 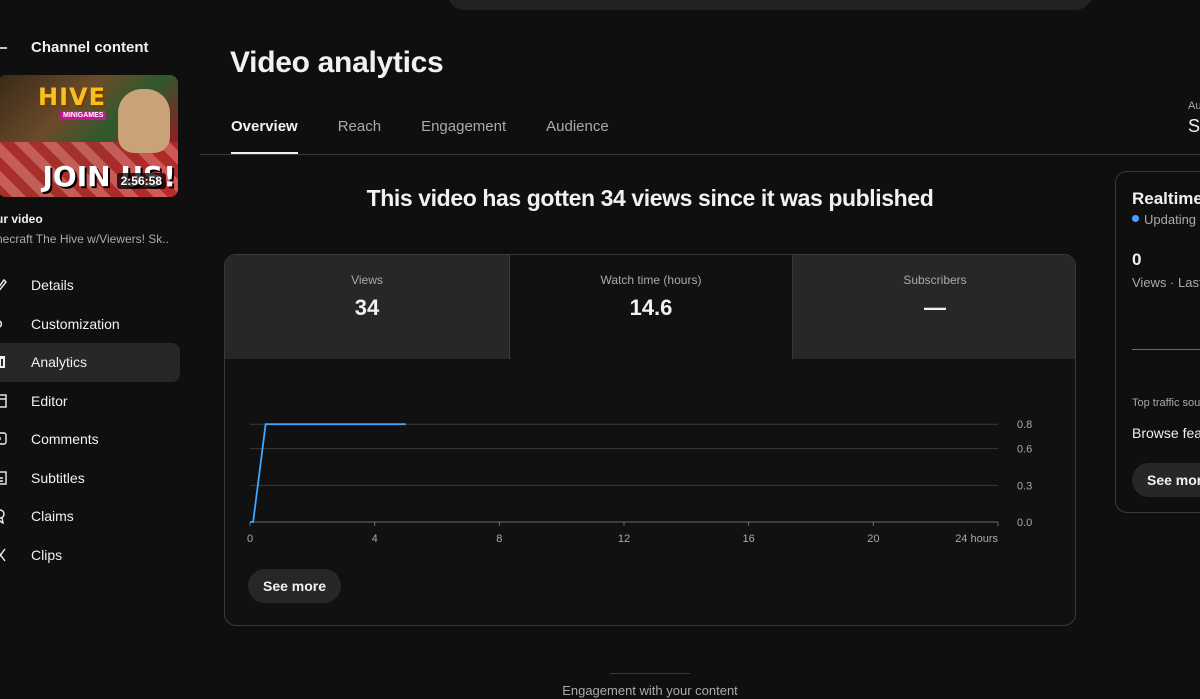 What do you see at coordinates (1135, 218) in the screenshot?
I see `live-dot-icon` at bounding box center [1135, 218].